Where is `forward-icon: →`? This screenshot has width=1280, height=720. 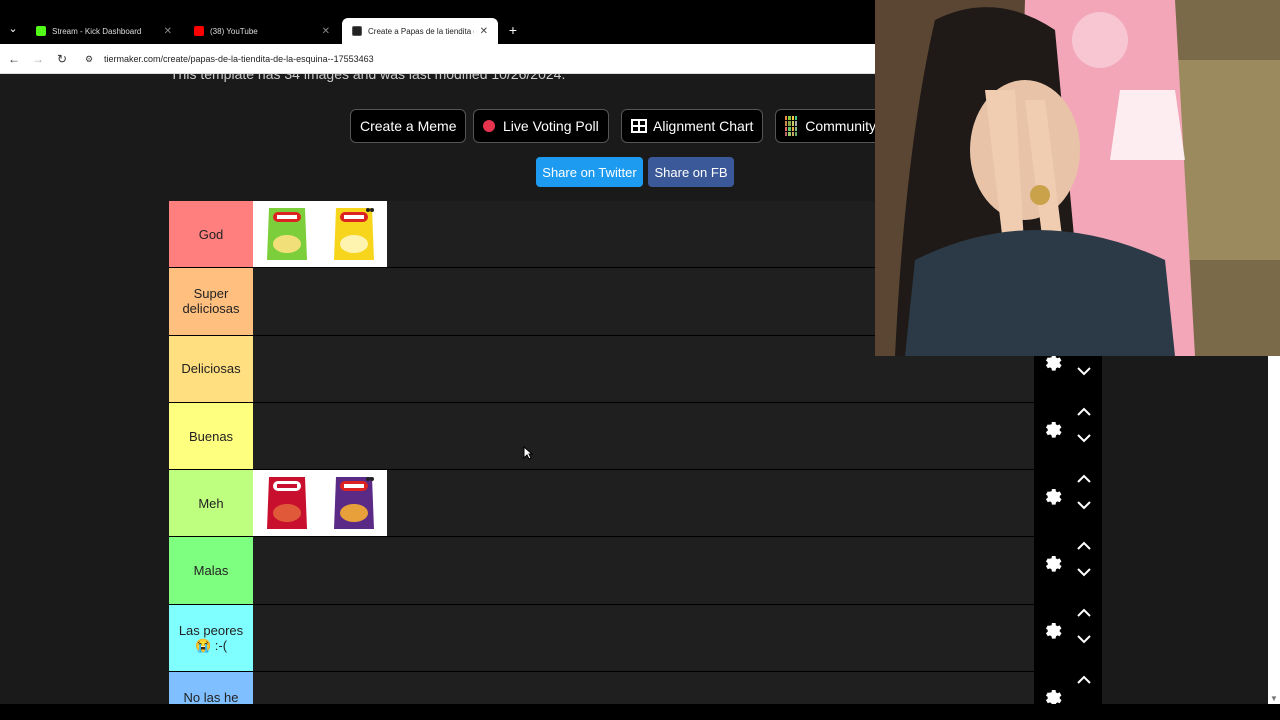 forward-icon: → is located at coordinates (38, 59).